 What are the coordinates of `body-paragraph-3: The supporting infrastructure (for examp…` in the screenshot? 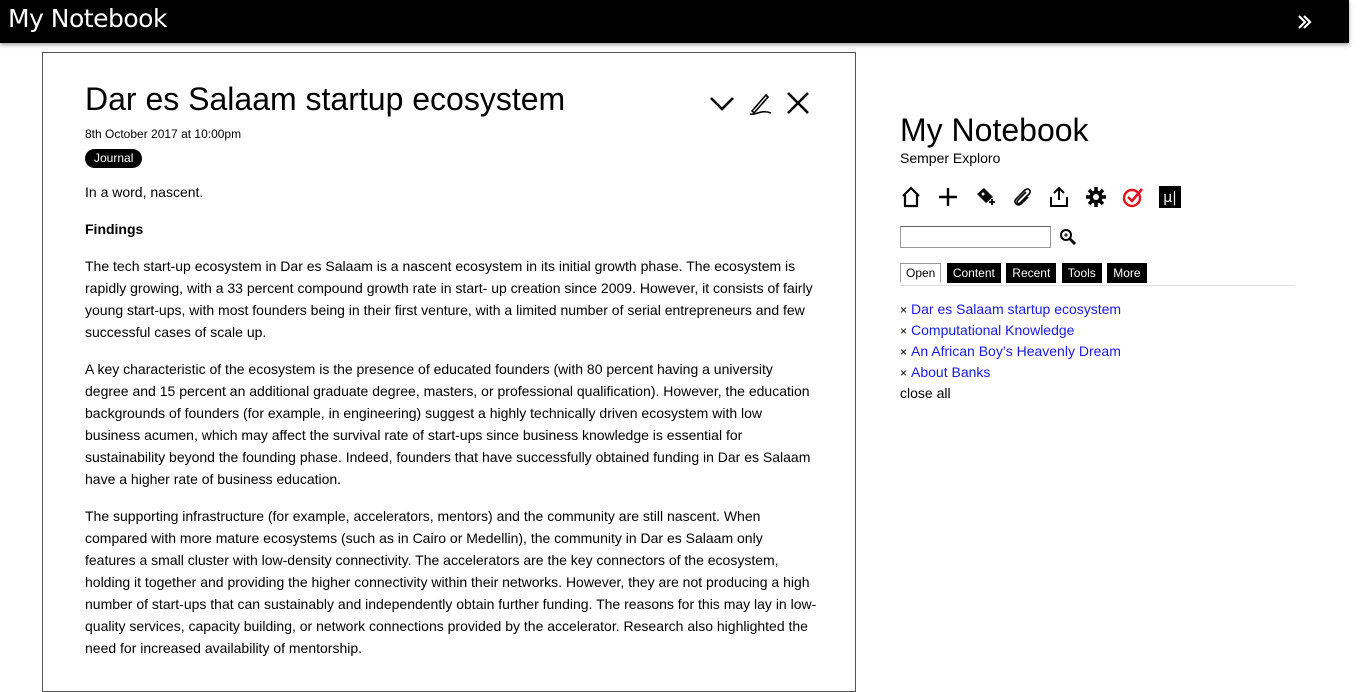 It's located at (451, 582).